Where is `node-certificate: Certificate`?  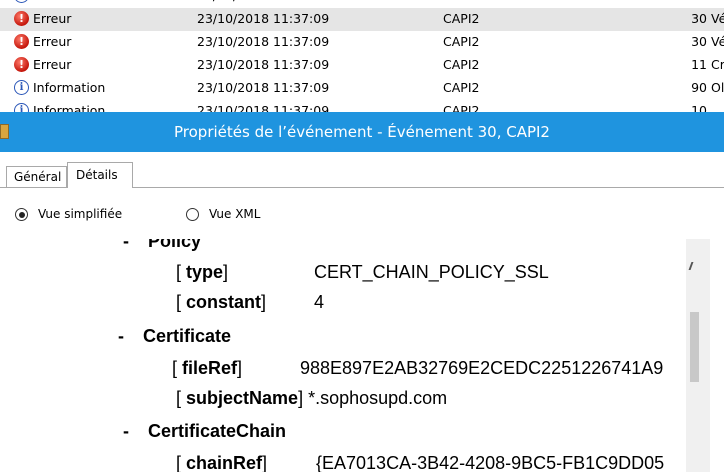
node-certificate: Certificate is located at coordinates (187, 336).